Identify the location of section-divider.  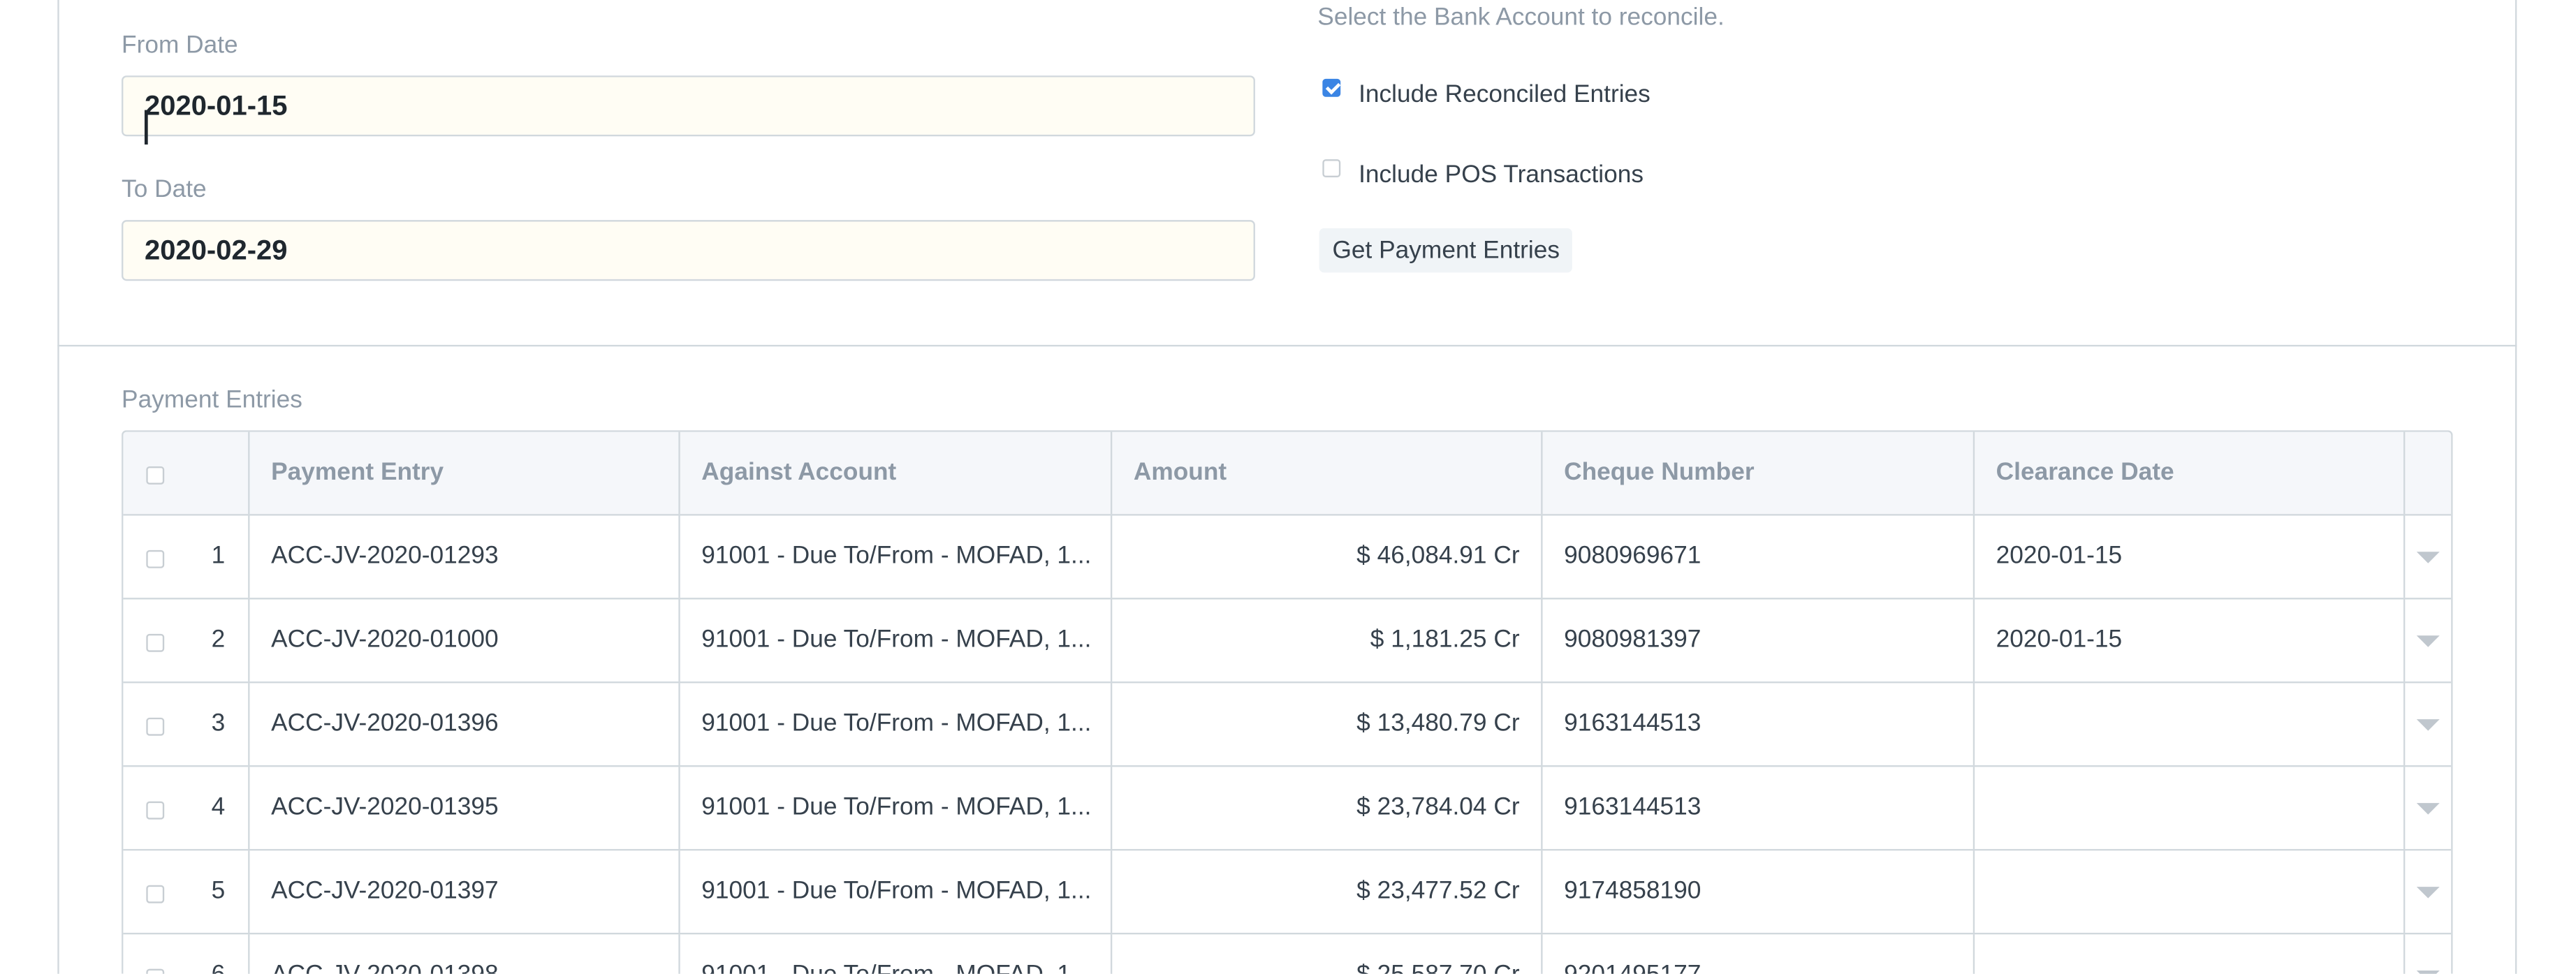
(1287, 345).